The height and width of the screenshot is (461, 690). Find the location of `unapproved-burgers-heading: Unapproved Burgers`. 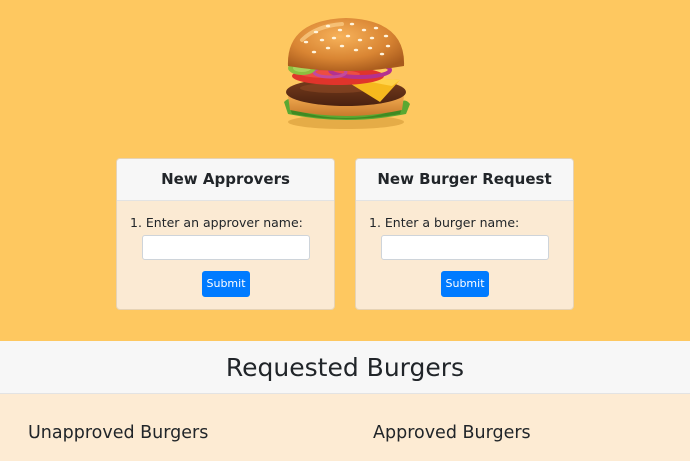

unapproved-burgers-heading: Unapproved Burgers is located at coordinates (118, 433).